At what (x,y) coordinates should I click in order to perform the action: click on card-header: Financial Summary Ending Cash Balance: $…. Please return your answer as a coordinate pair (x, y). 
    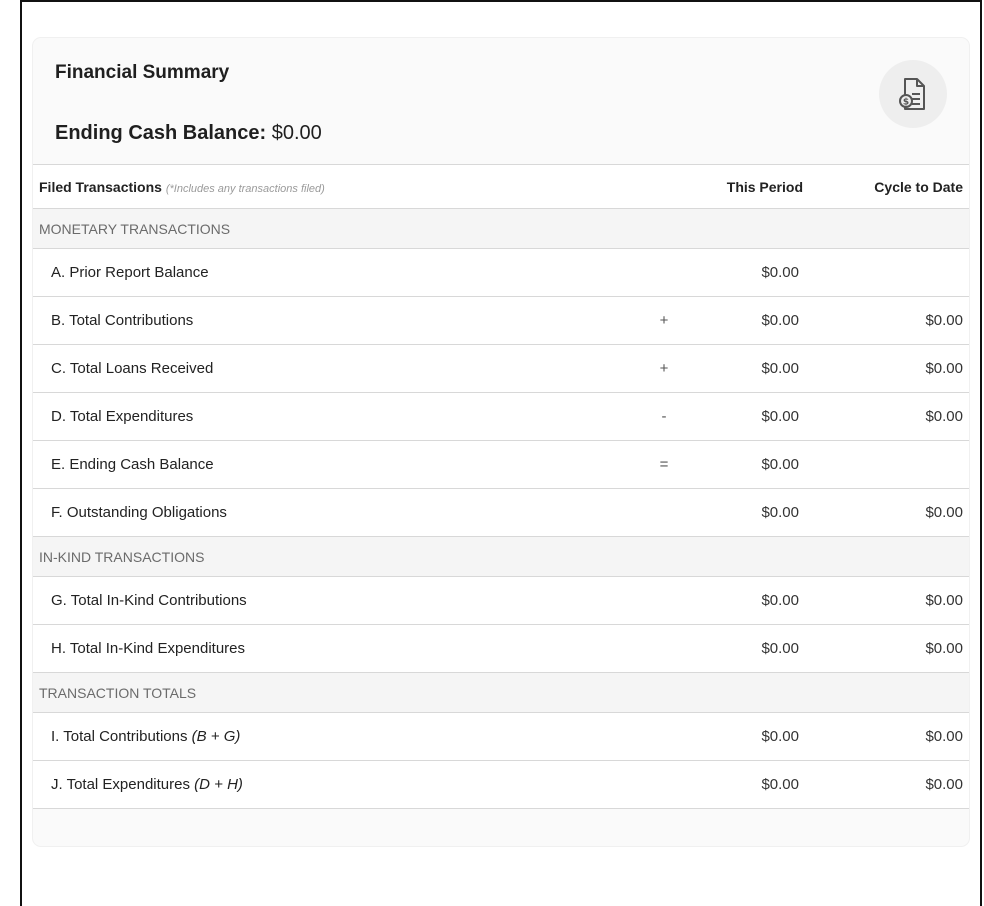
    Looking at the image, I should click on (501, 101).